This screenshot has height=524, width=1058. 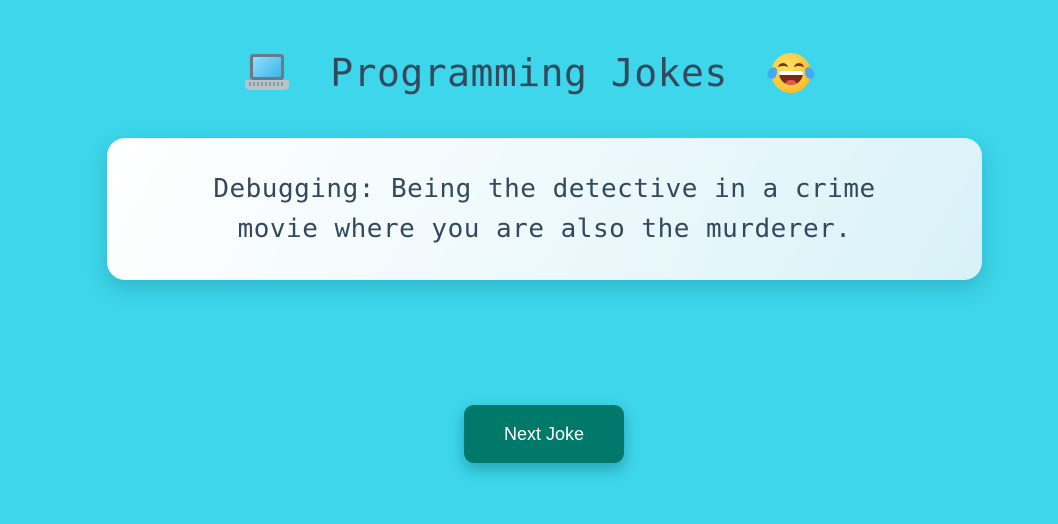 I want to click on page-title: Programming Jokes, so click(x=529, y=72).